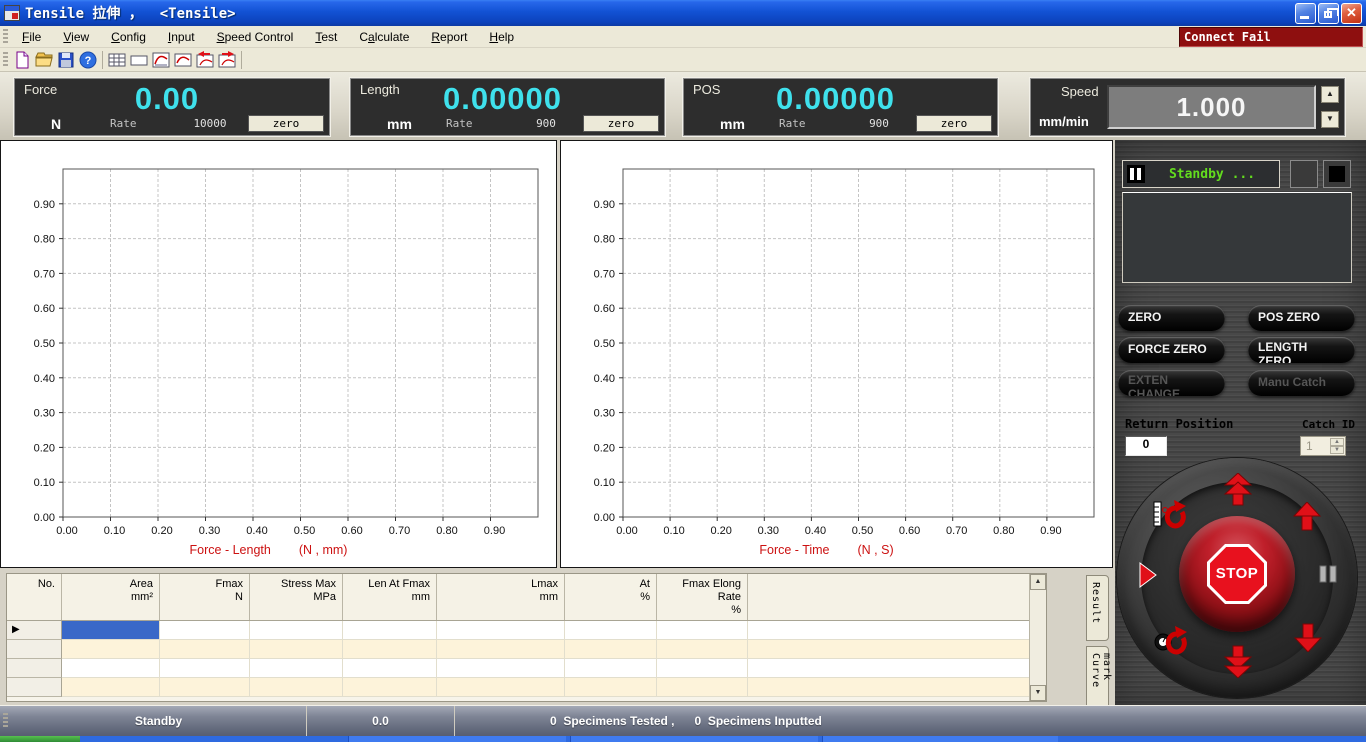 The height and width of the screenshot is (742, 1366). I want to click on menu-speed-control: Speed Control, so click(255, 37).